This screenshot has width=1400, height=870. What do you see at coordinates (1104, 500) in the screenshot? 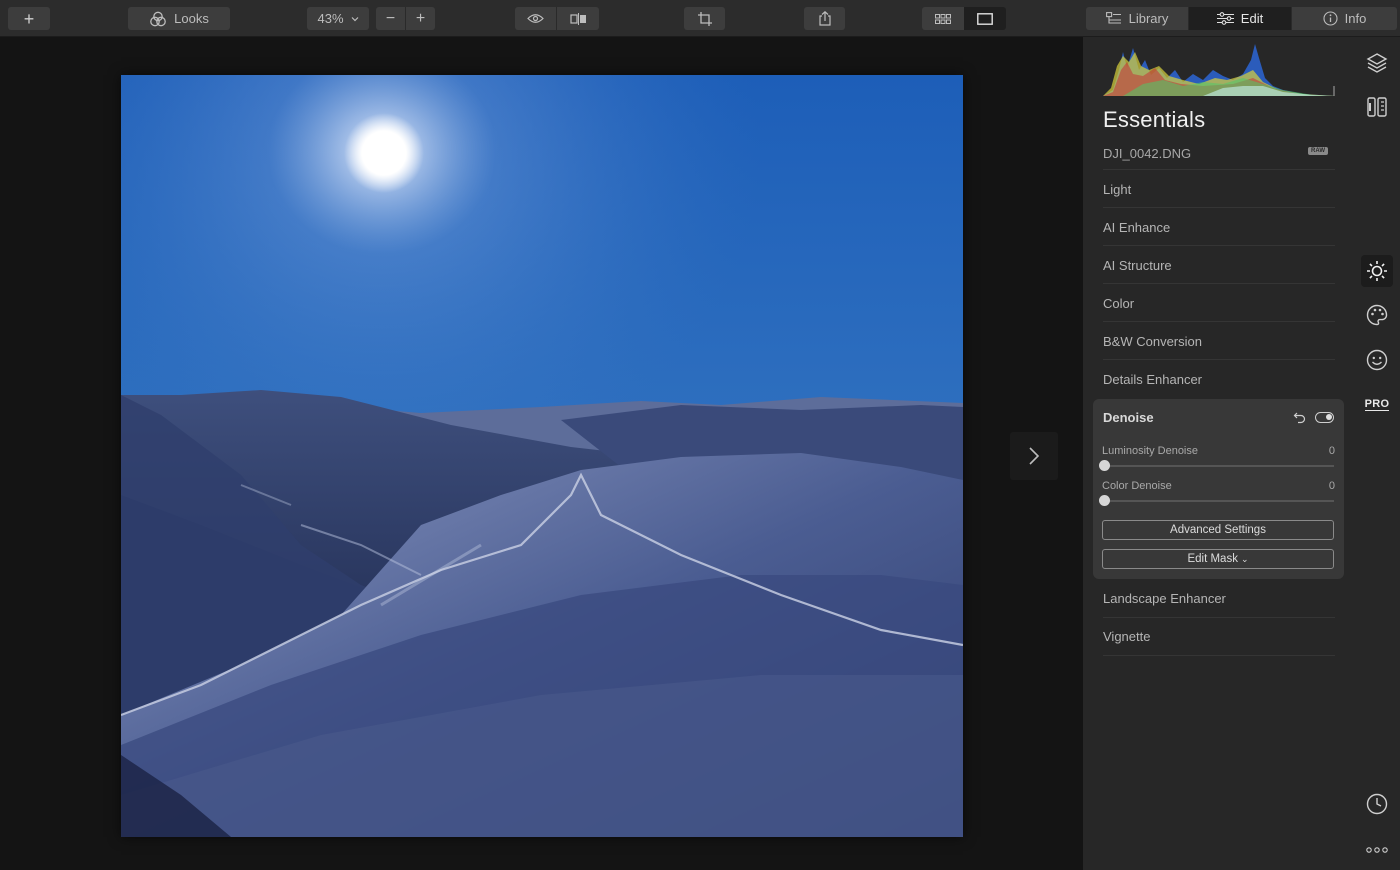
I see `color-denoise-handle` at bounding box center [1104, 500].